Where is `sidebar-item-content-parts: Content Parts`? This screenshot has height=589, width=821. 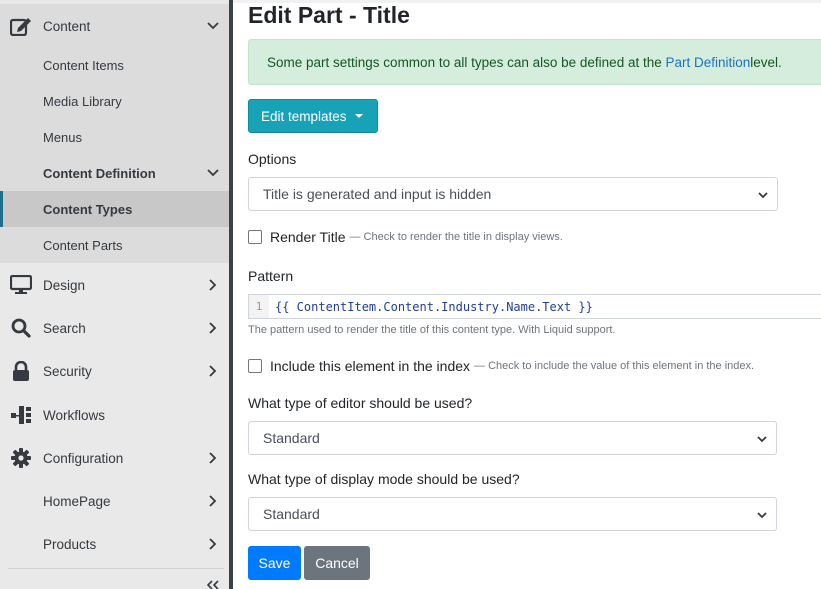 sidebar-item-content-parts: Content Parts is located at coordinates (114, 245).